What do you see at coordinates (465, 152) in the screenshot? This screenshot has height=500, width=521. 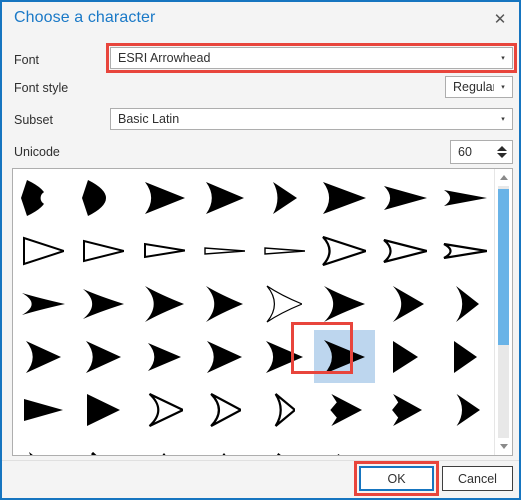 I see `unicode-value: 60` at bounding box center [465, 152].